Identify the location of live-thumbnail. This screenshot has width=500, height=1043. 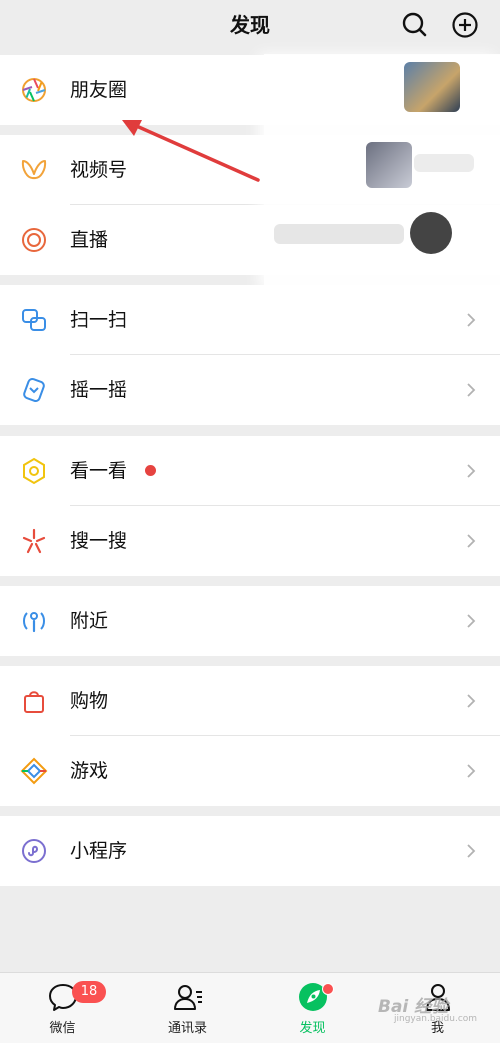
(431, 233).